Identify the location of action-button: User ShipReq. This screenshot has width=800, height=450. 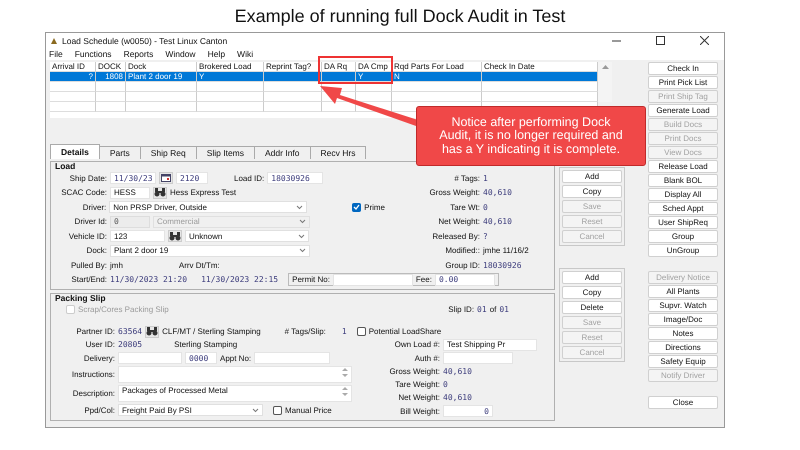
(683, 222).